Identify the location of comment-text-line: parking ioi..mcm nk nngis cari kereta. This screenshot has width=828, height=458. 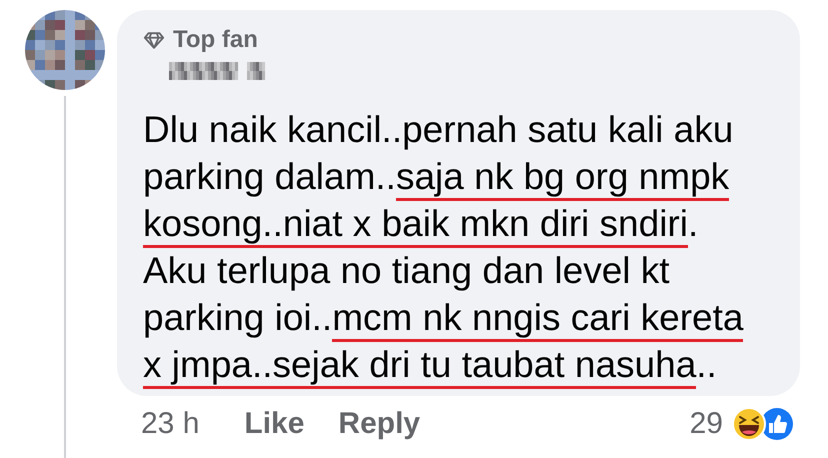
(443, 317).